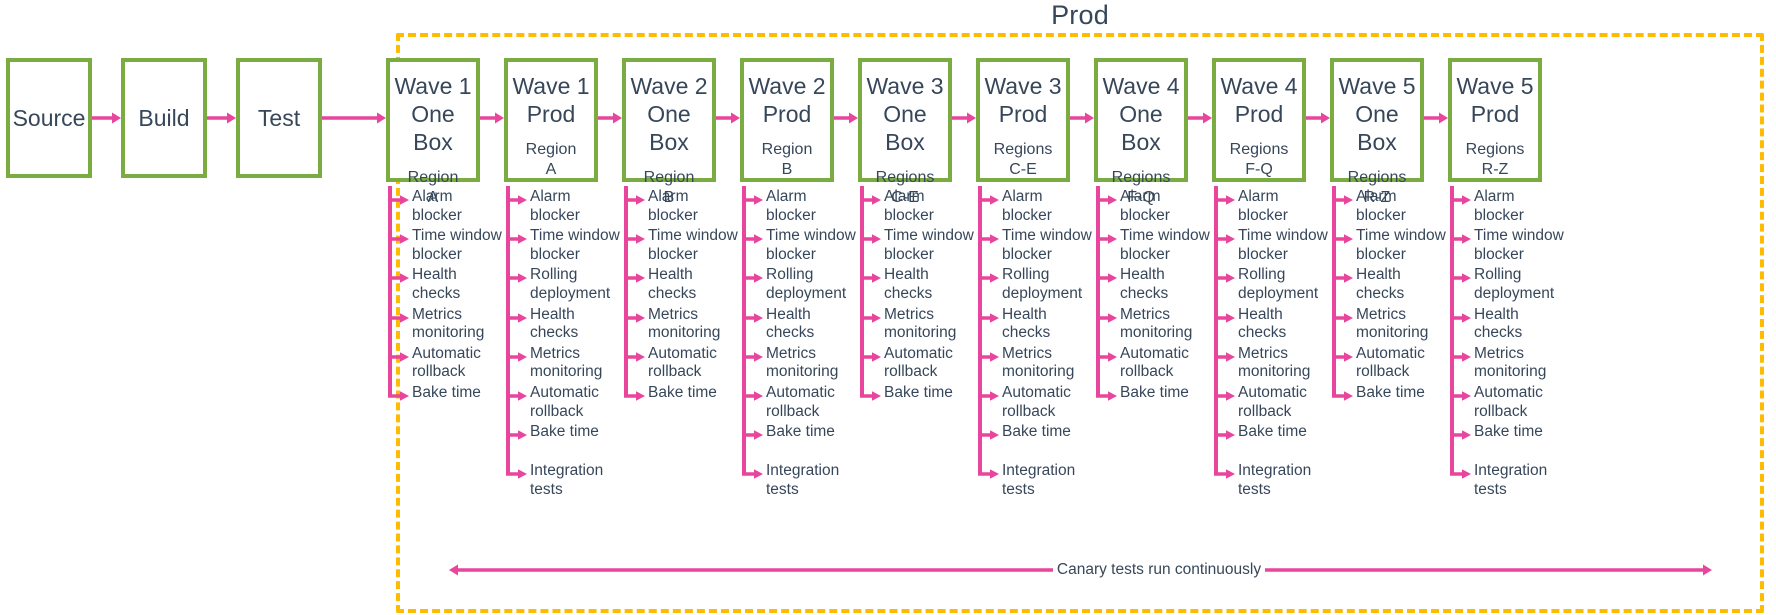  What do you see at coordinates (1023, 100) in the screenshot?
I see `wave-title: Wave 3 Prod` at bounding box center [1023, 100].